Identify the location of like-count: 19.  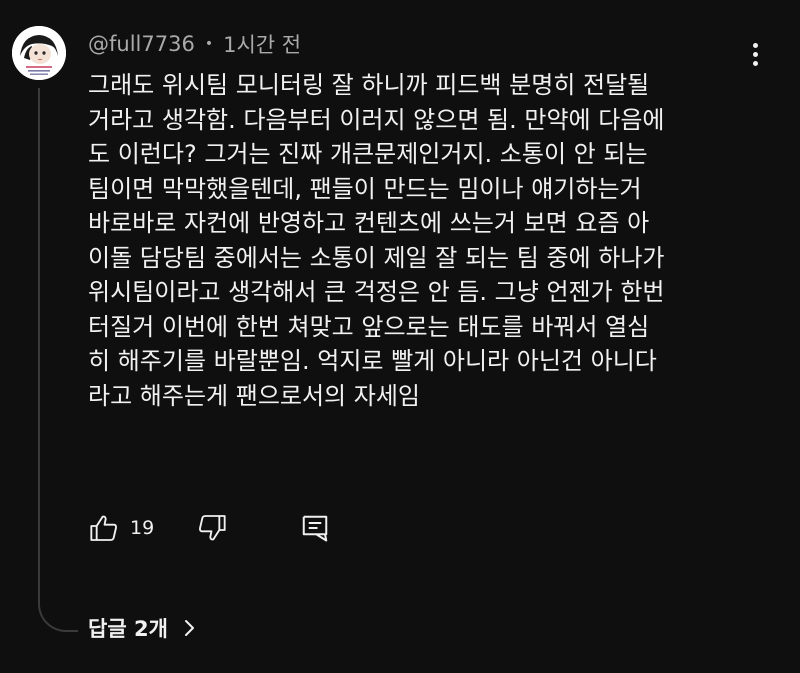
(142, 528).